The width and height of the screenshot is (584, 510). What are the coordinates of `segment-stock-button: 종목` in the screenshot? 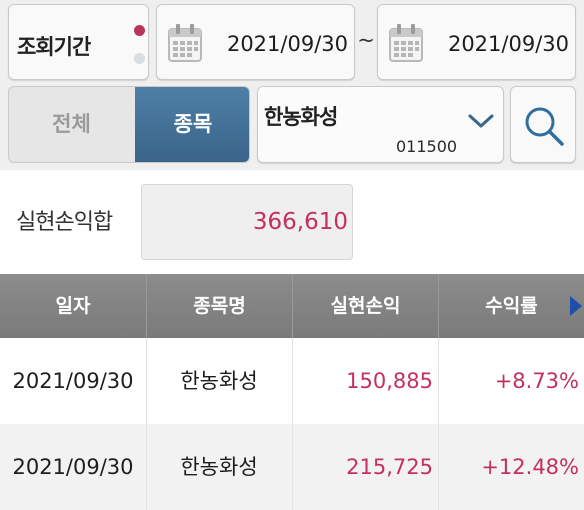 It's located at (192, 124).